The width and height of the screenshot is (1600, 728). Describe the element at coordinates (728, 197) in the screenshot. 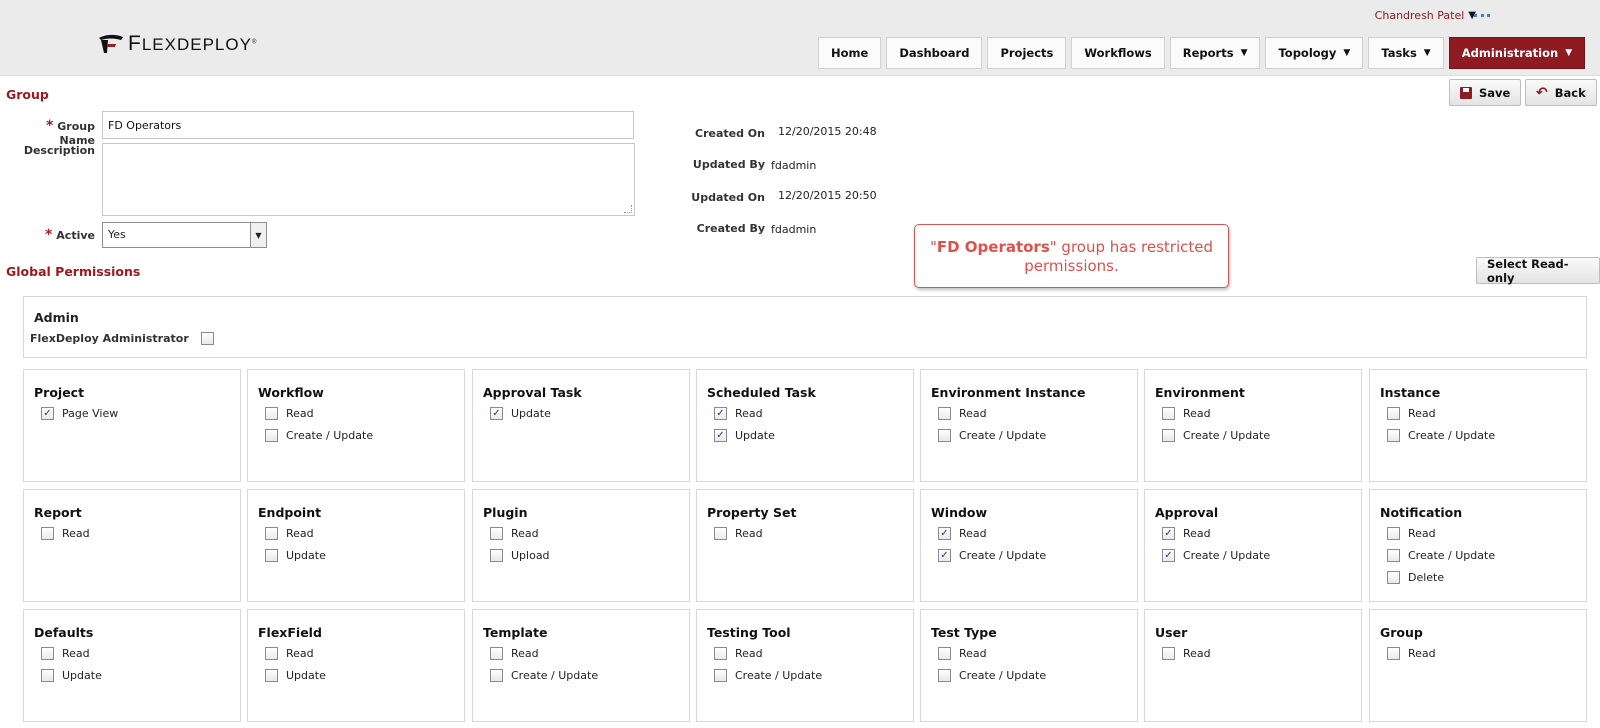

I see `updated-on-label: Updated On` at that location.